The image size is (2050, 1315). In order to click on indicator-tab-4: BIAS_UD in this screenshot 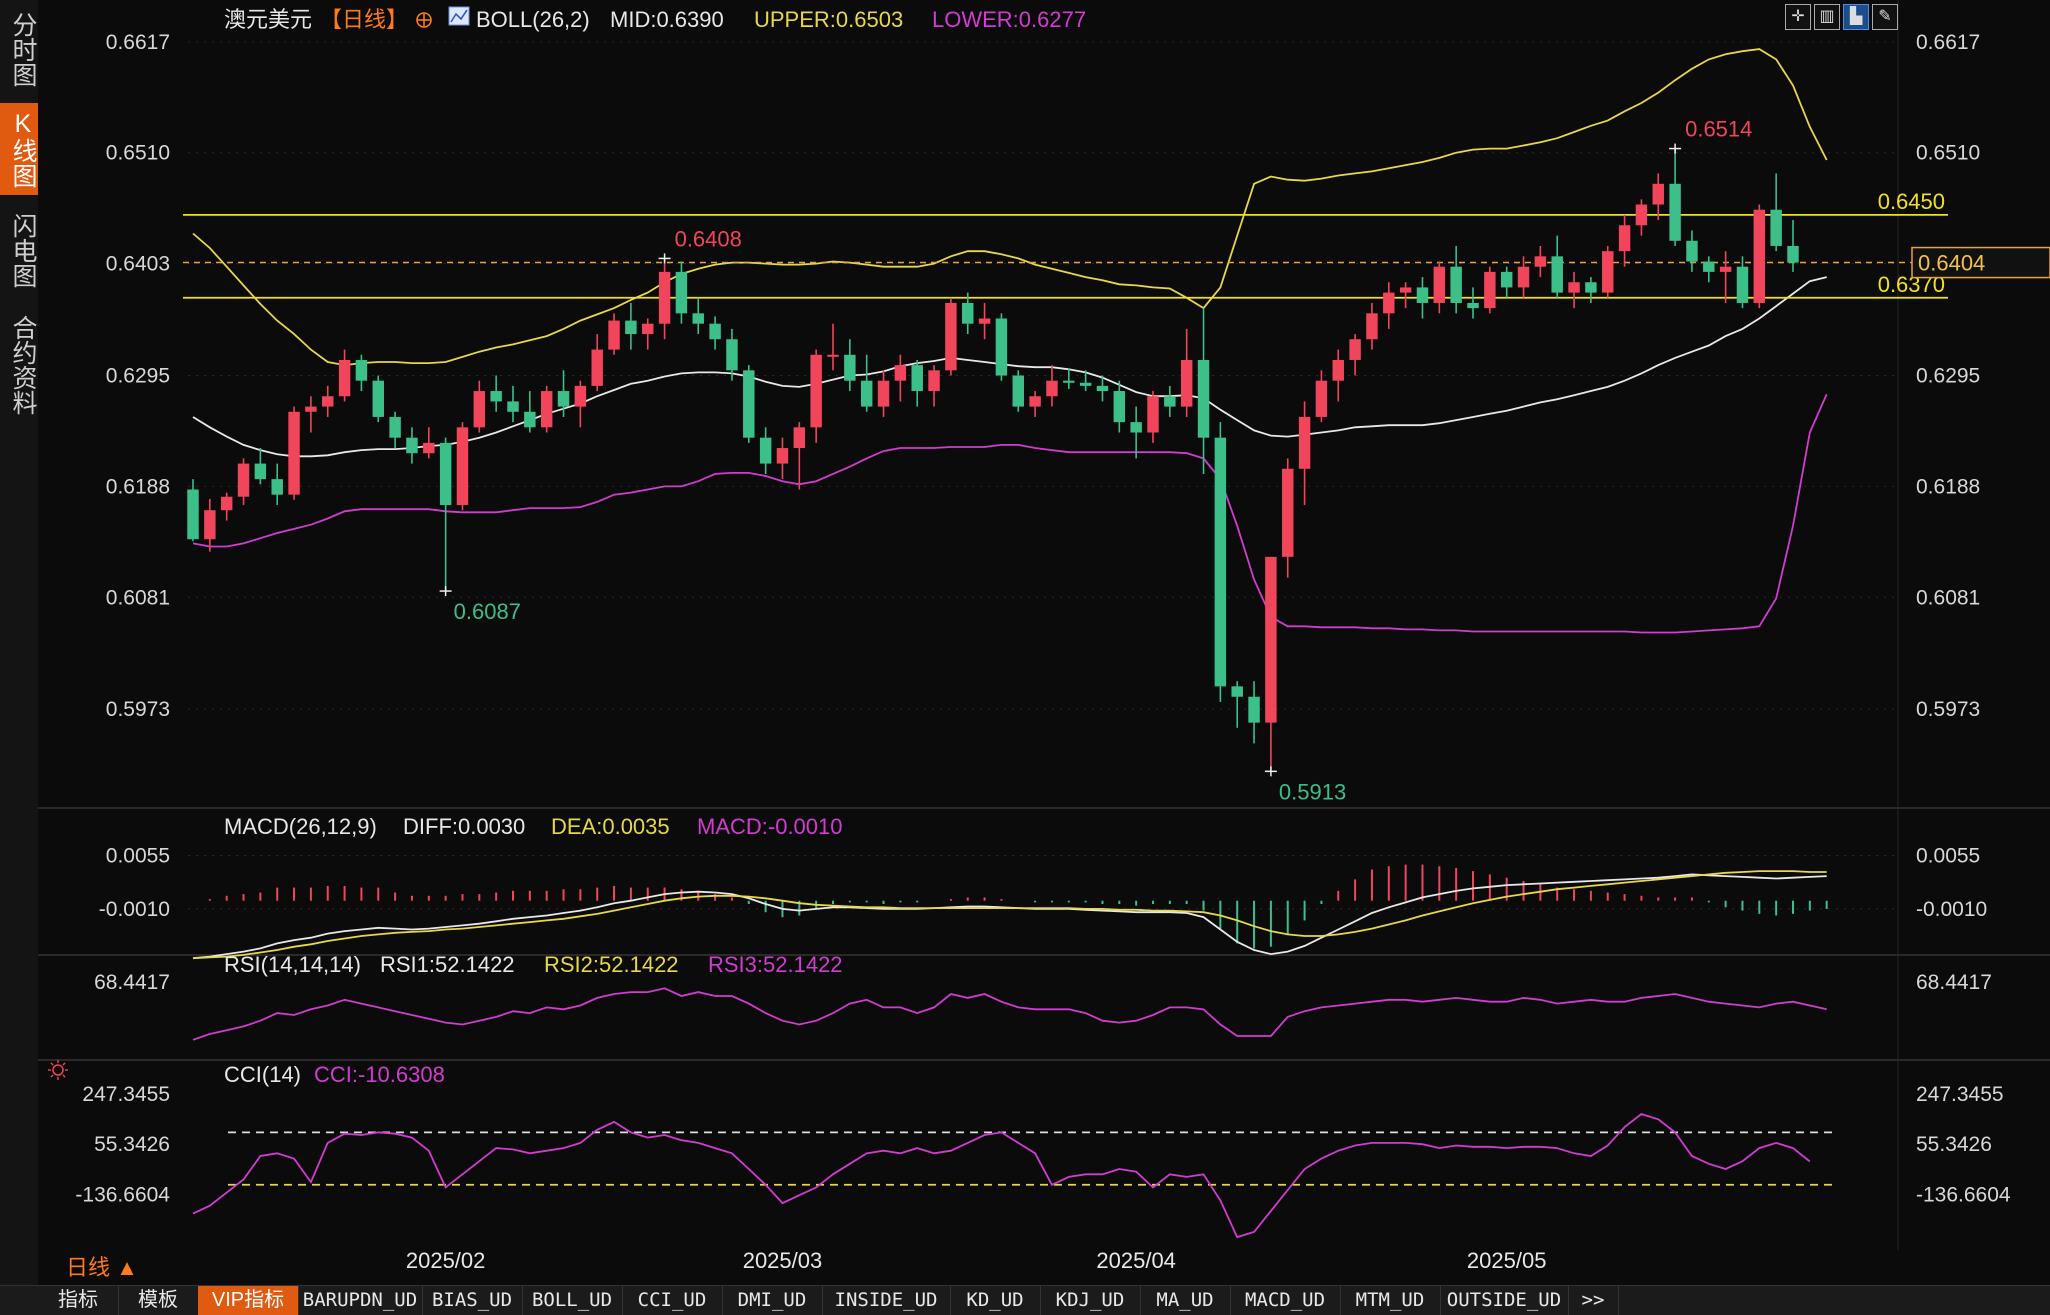, I will do `click(472, 1300)`.